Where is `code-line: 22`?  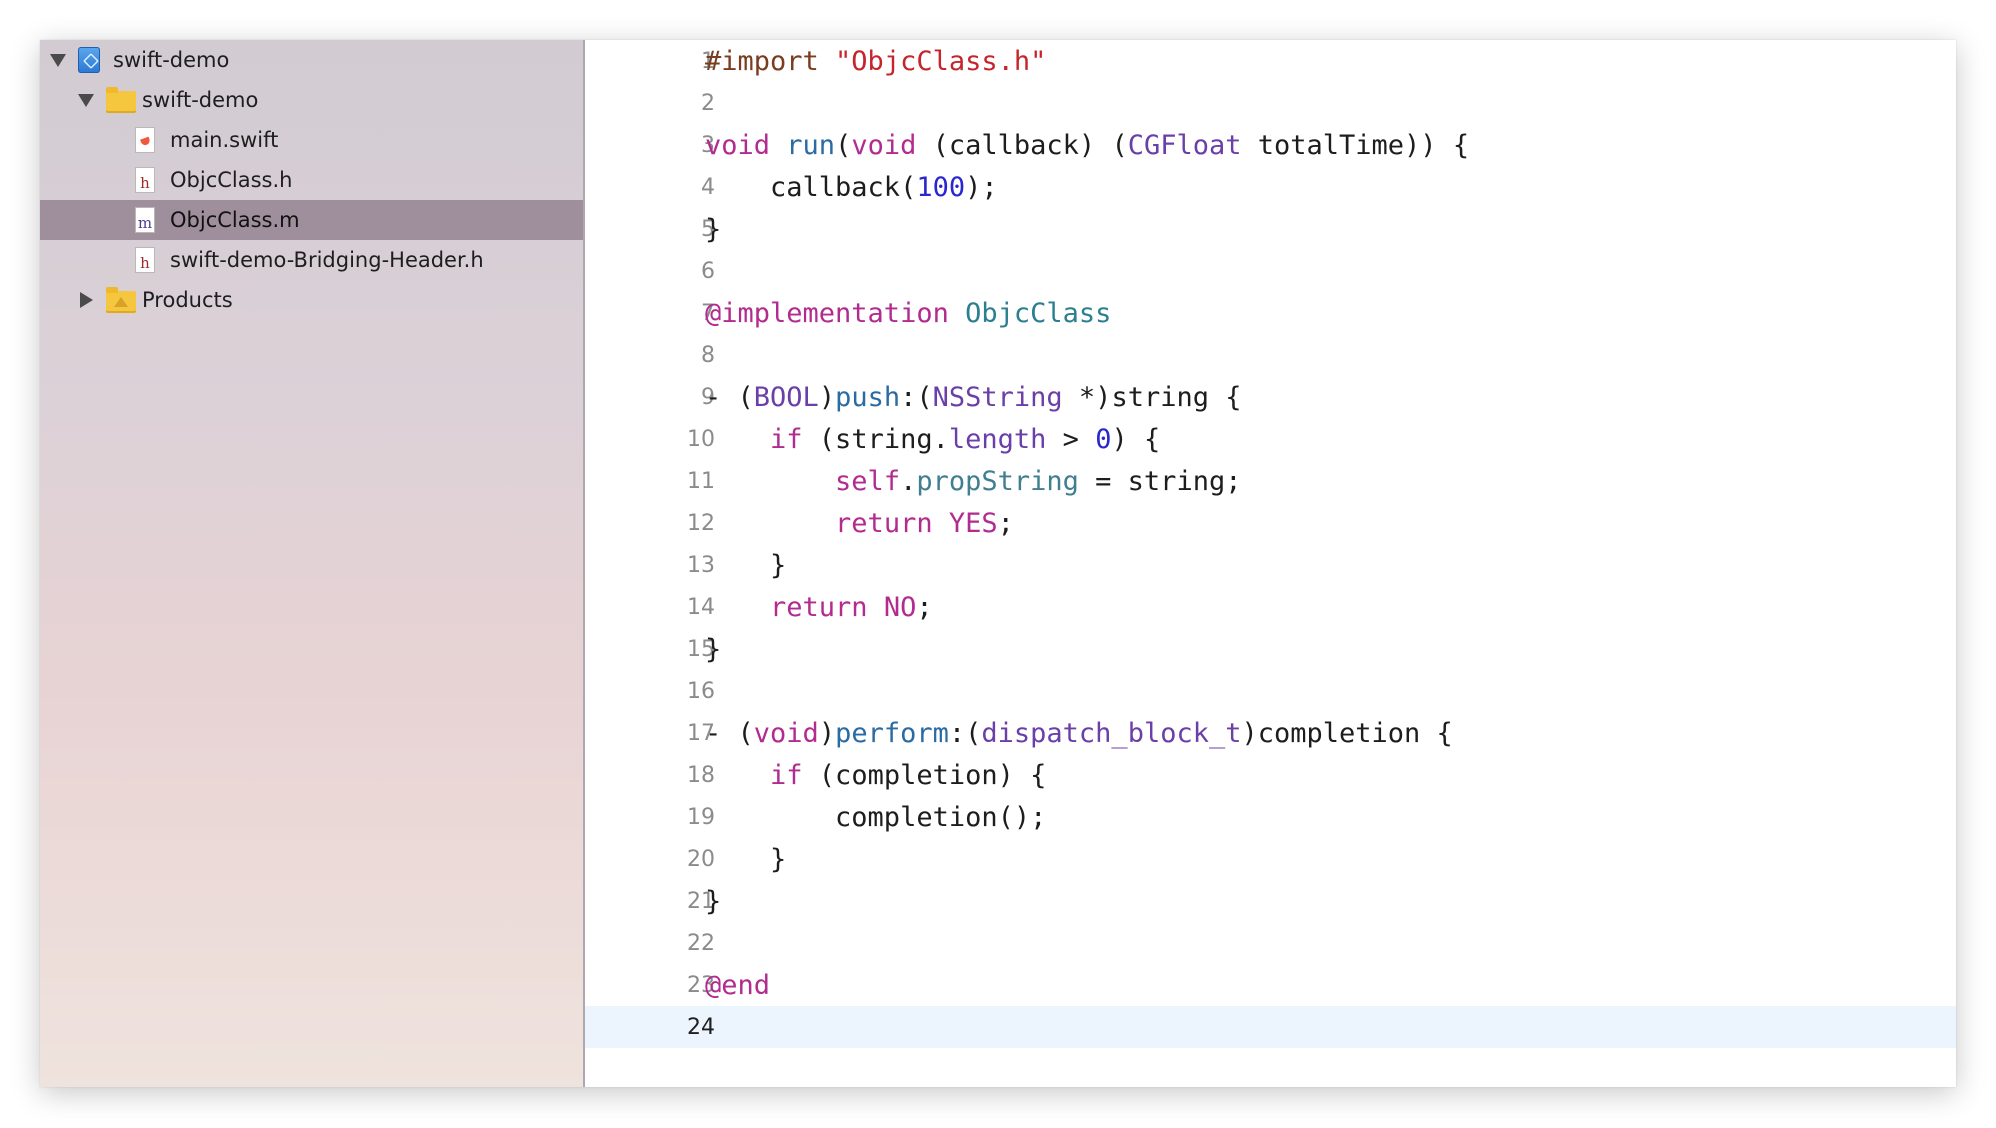
code-line: 22 is located at coordinates (1270, 943).